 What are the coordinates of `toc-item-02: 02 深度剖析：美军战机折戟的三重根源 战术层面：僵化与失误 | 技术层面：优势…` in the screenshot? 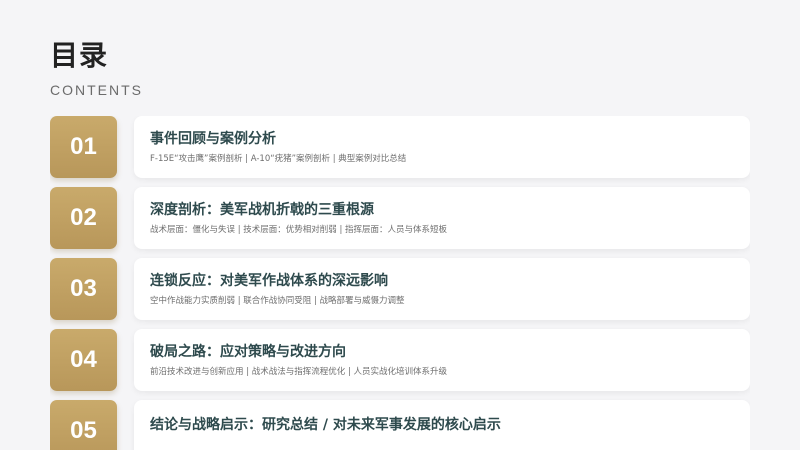 It's located at (400, 218).